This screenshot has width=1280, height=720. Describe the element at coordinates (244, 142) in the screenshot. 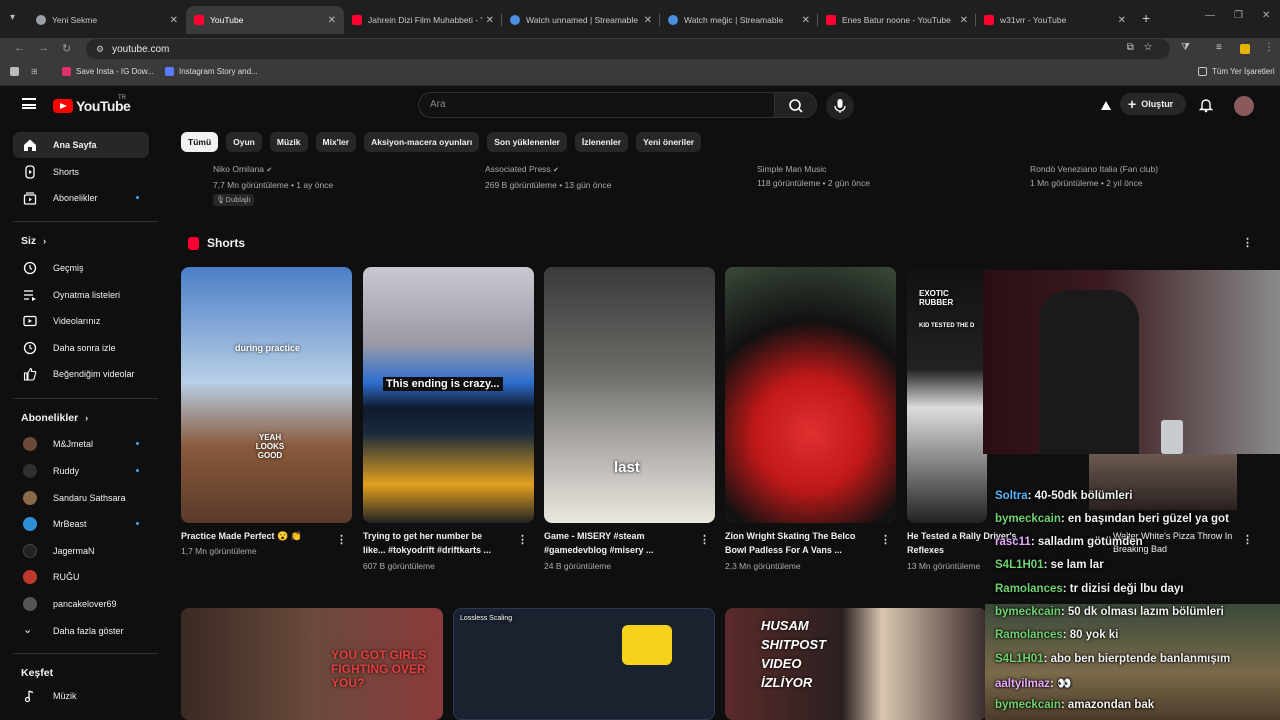

I see `chip-gaming: Oyun` at that location.